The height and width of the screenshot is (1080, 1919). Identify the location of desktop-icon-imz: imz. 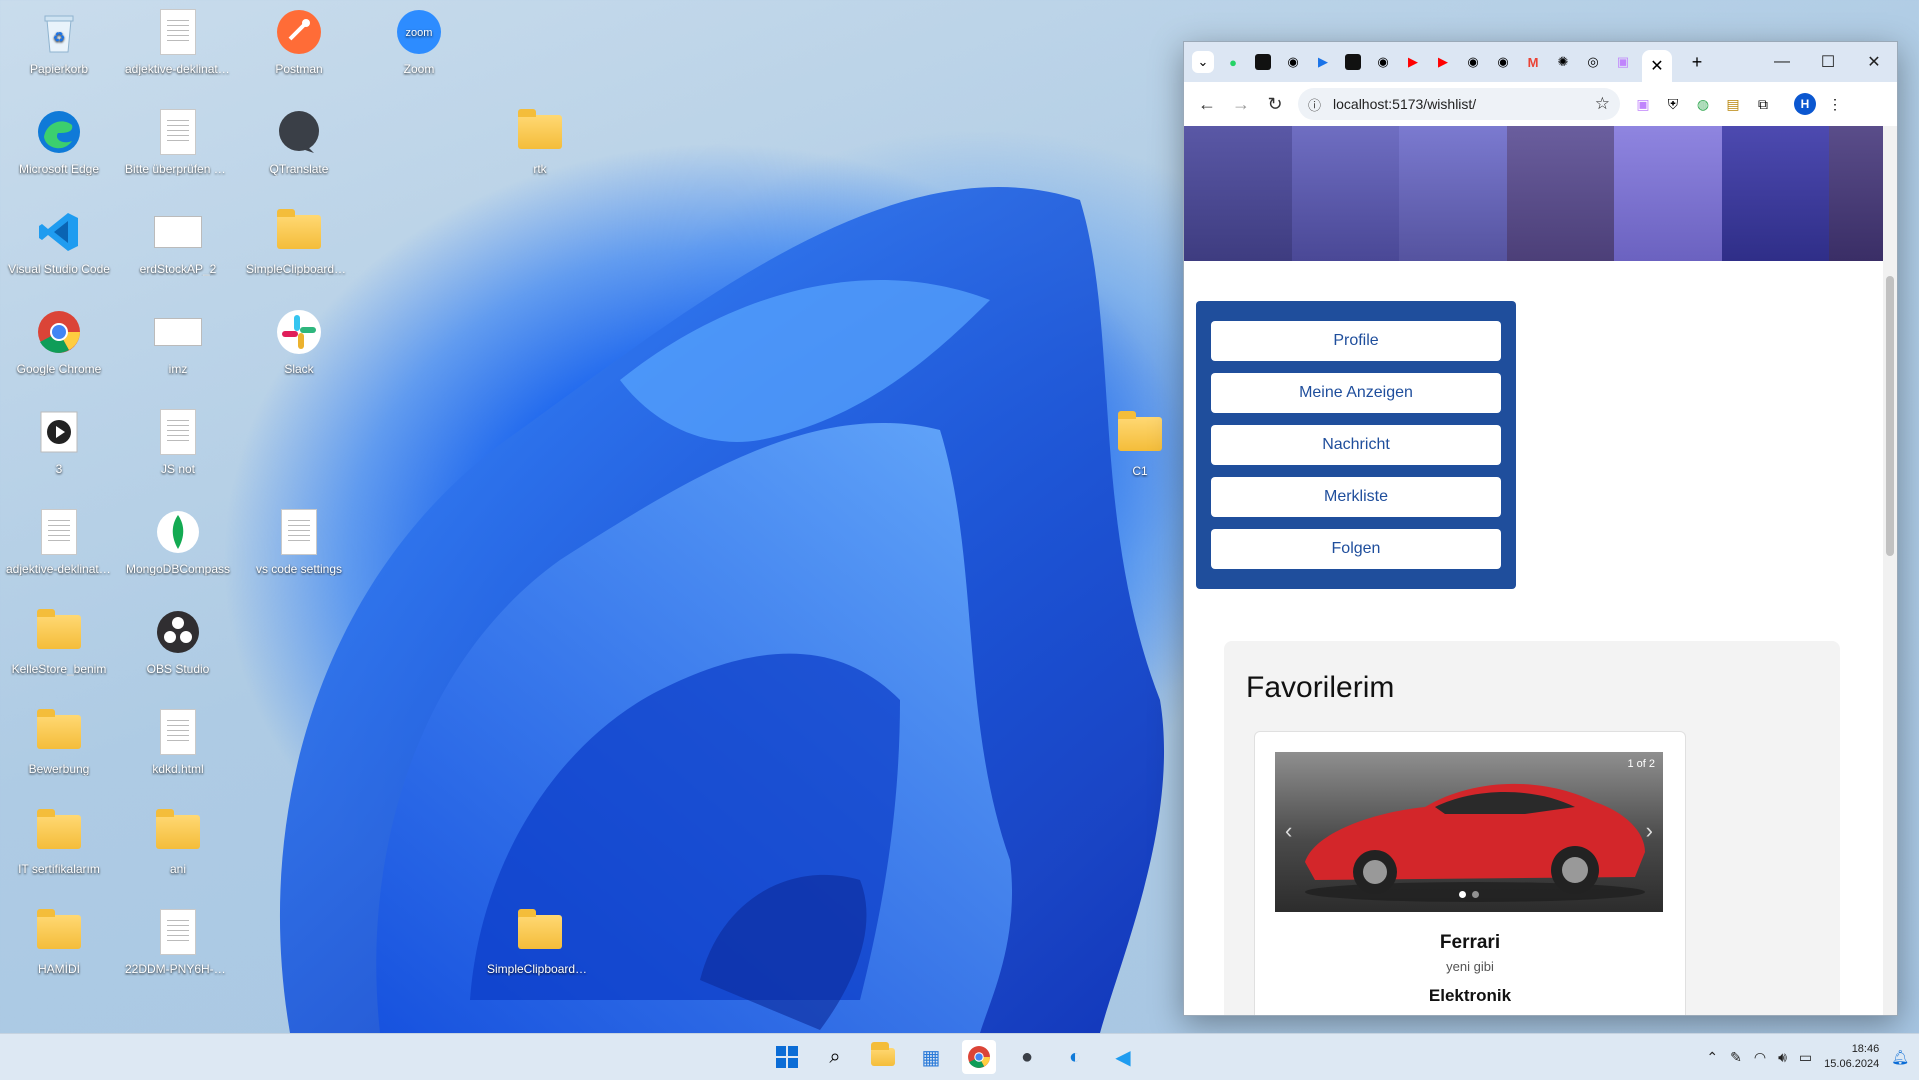
(178, 341).